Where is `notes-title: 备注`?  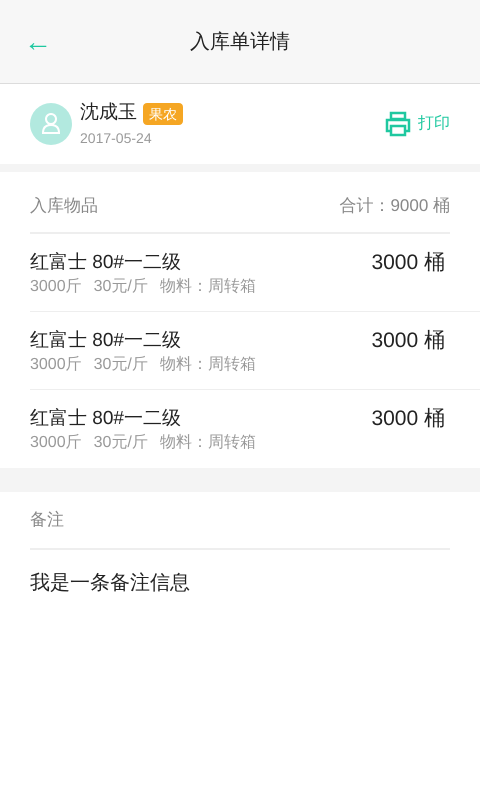
notes-title: 备注 is located at coordinates (47, 520).